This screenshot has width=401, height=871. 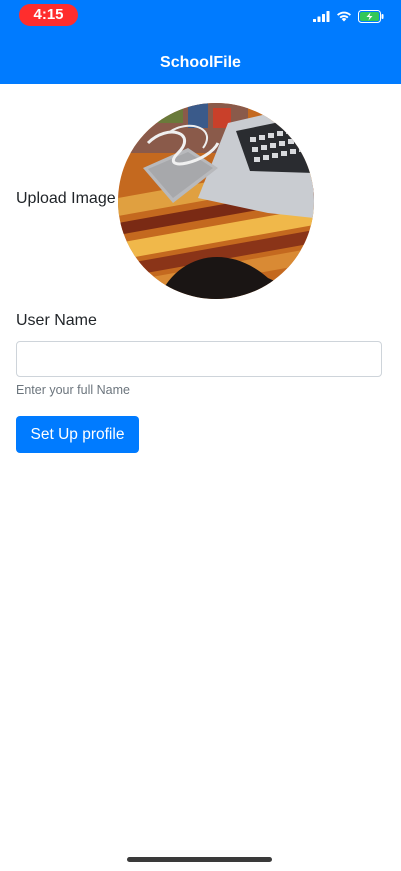 I want to click on status-bar: 4:15, so click(x=200, y=19).